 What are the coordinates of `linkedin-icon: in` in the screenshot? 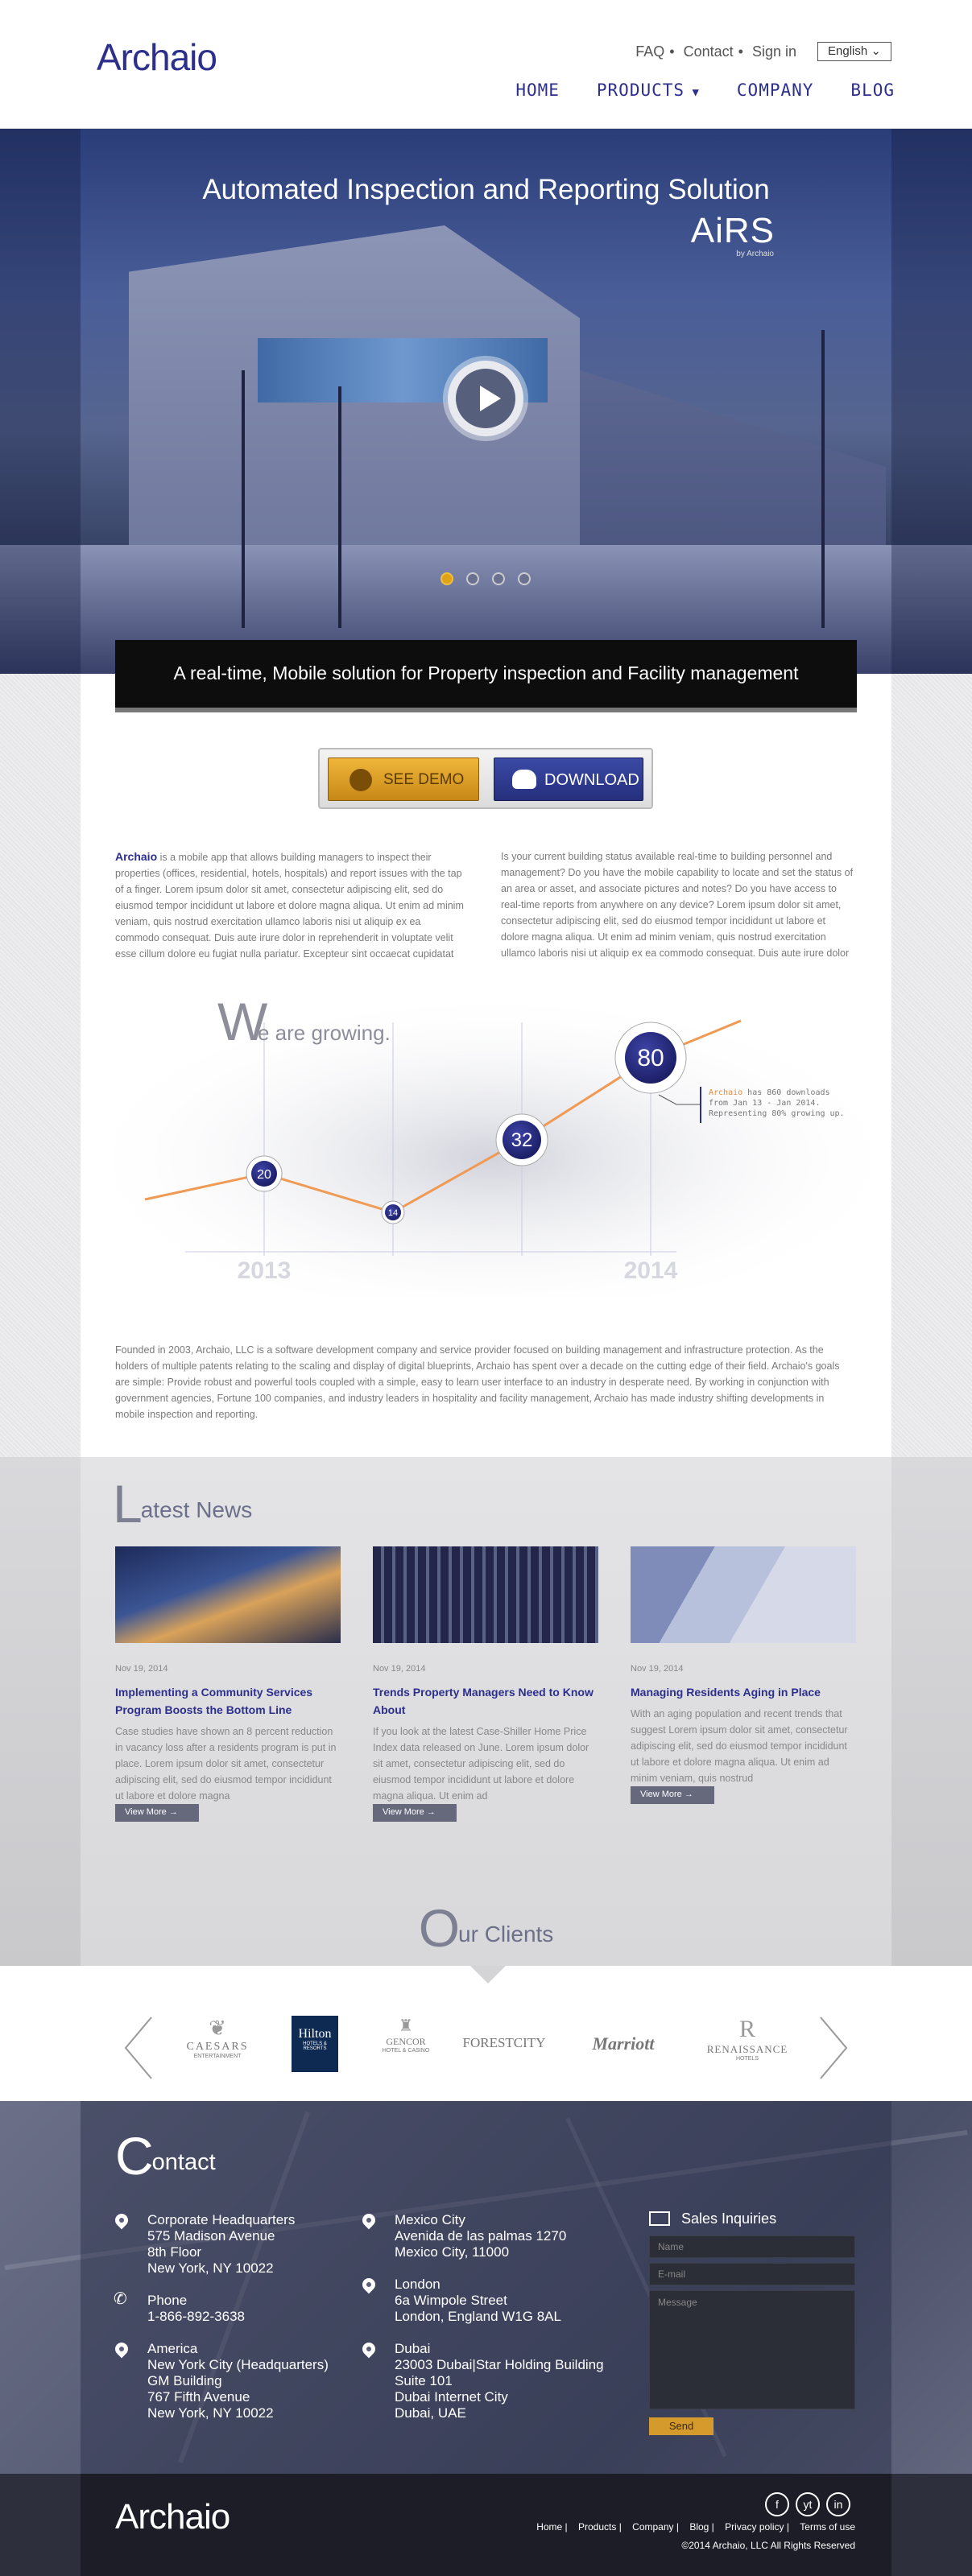 It's located at (838, 2504).